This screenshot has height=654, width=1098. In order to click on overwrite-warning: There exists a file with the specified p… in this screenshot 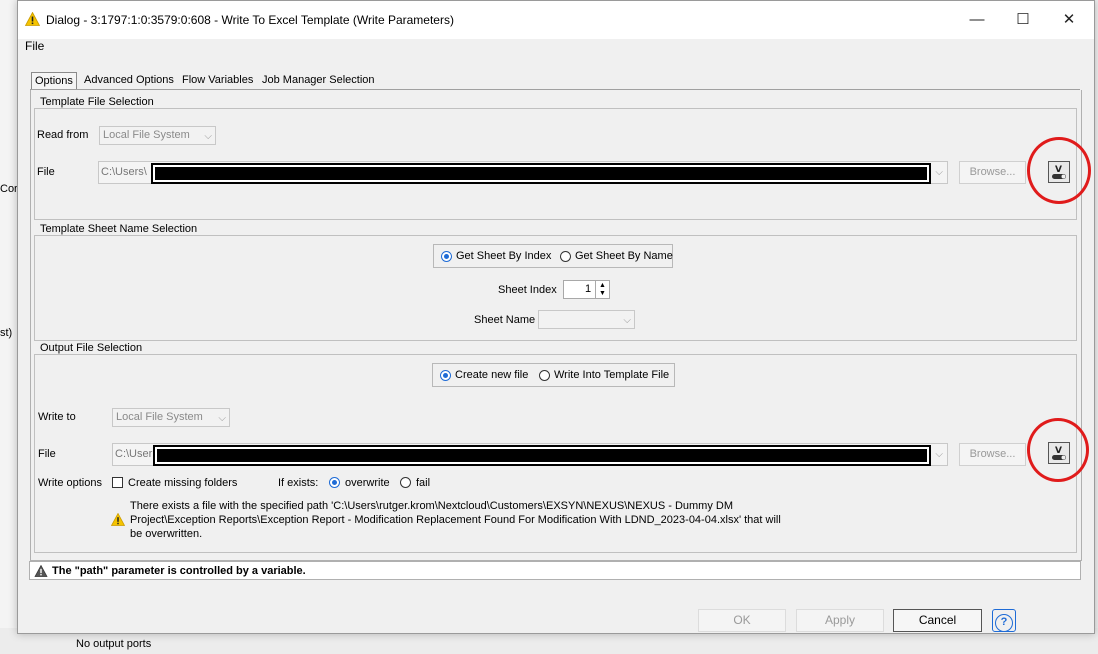, I will do `click(480, 520)`.